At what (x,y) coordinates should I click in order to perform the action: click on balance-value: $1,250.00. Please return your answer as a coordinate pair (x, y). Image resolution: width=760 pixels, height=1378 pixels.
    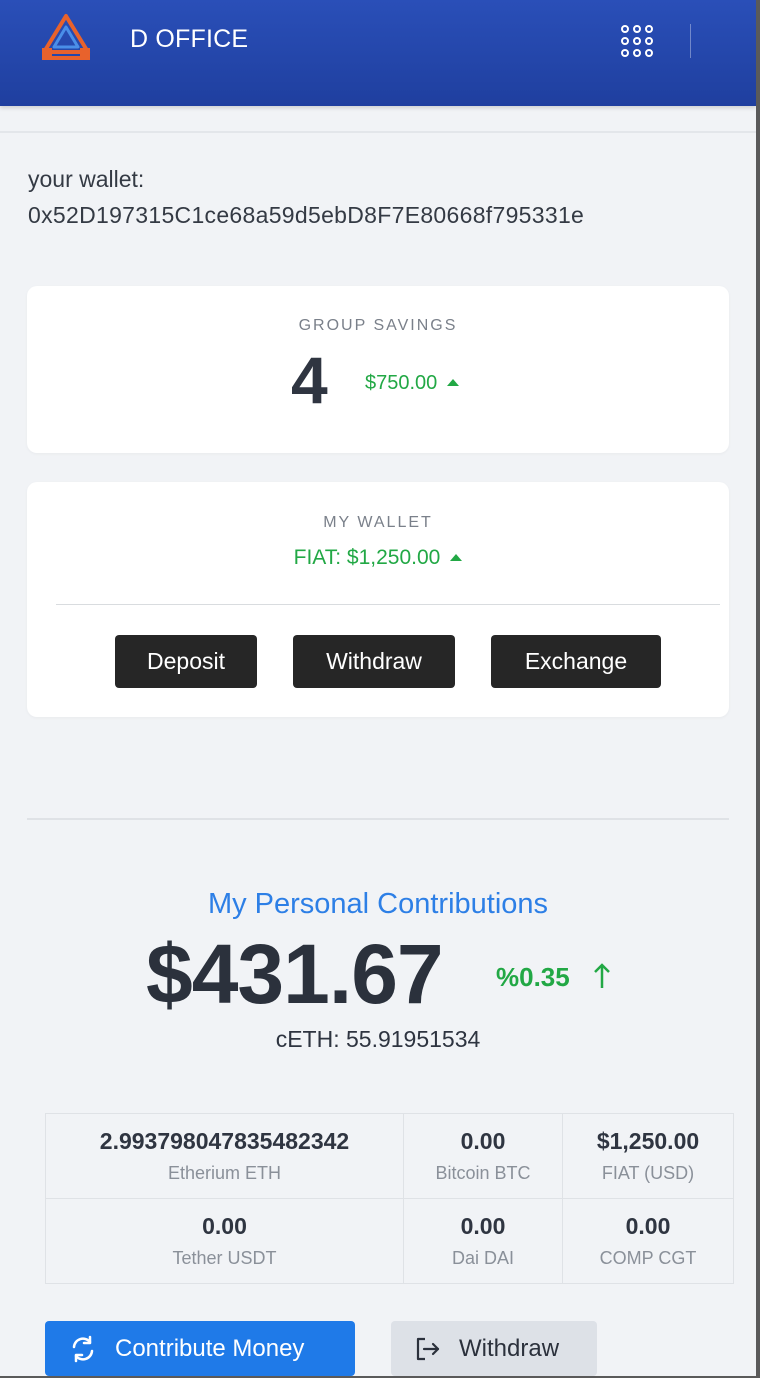
    Looking at the image, I should click on (648, 1141).